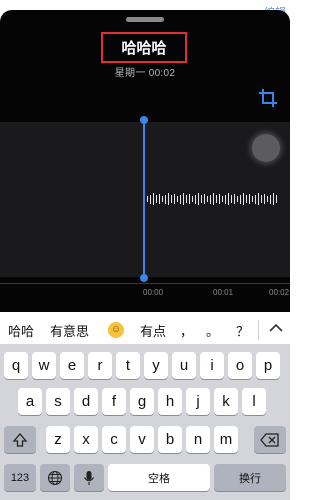  Describe the element at coordinates (69, 330) in the screenshot. I see `suggestion-item: 有意思` at that location.